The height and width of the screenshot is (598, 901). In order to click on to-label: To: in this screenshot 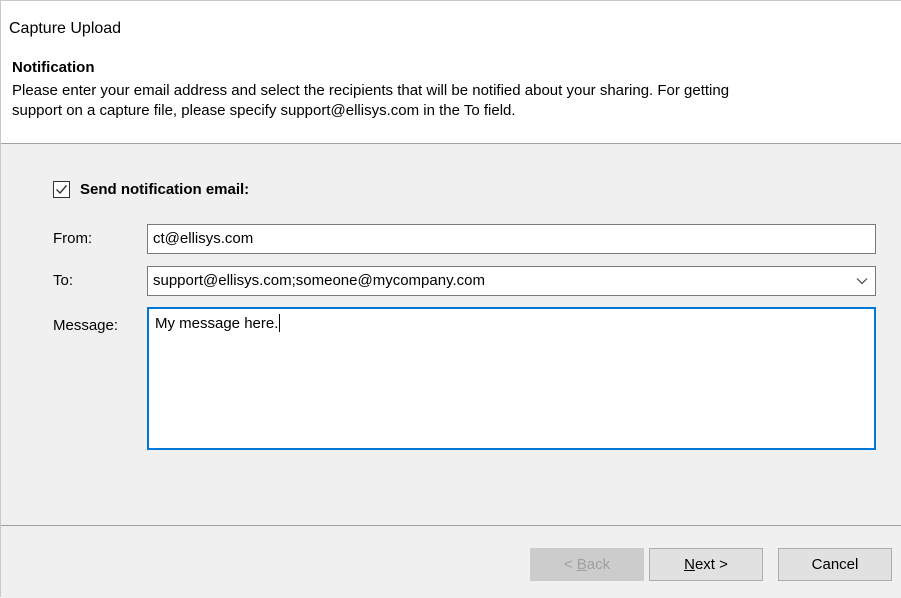, I will do `click(63, 280)`.